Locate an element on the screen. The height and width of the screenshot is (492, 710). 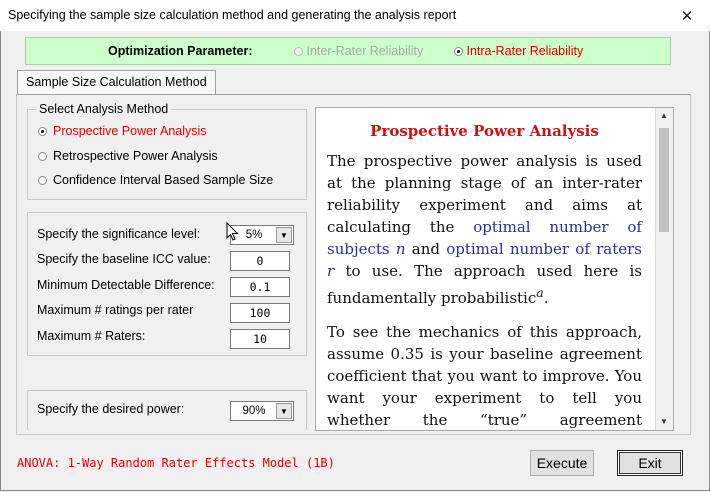
baseline-icc-input: 0 is located at coordinates (260, 261).